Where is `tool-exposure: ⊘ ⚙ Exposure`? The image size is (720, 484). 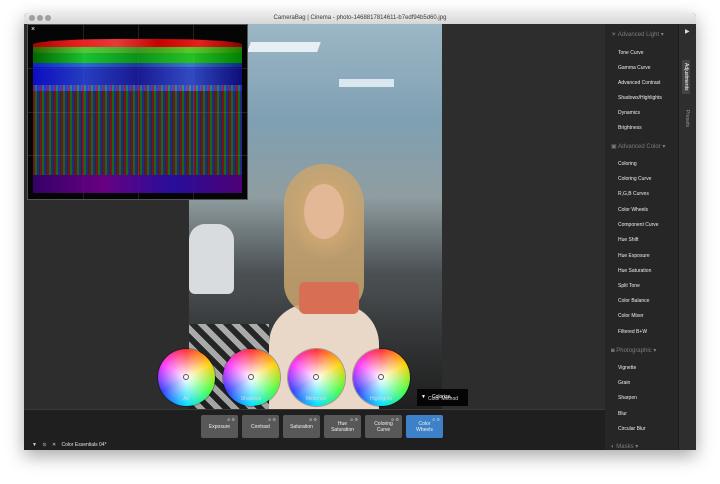 tool-exposure: ⊘ ⚙ Exposure is located at coordinates (219, 426).